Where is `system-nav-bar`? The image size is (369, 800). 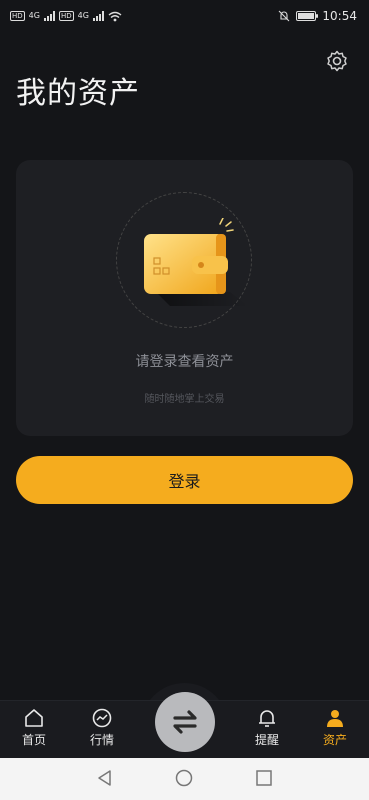 system-nav-bar is located at coordinates (184, 779).